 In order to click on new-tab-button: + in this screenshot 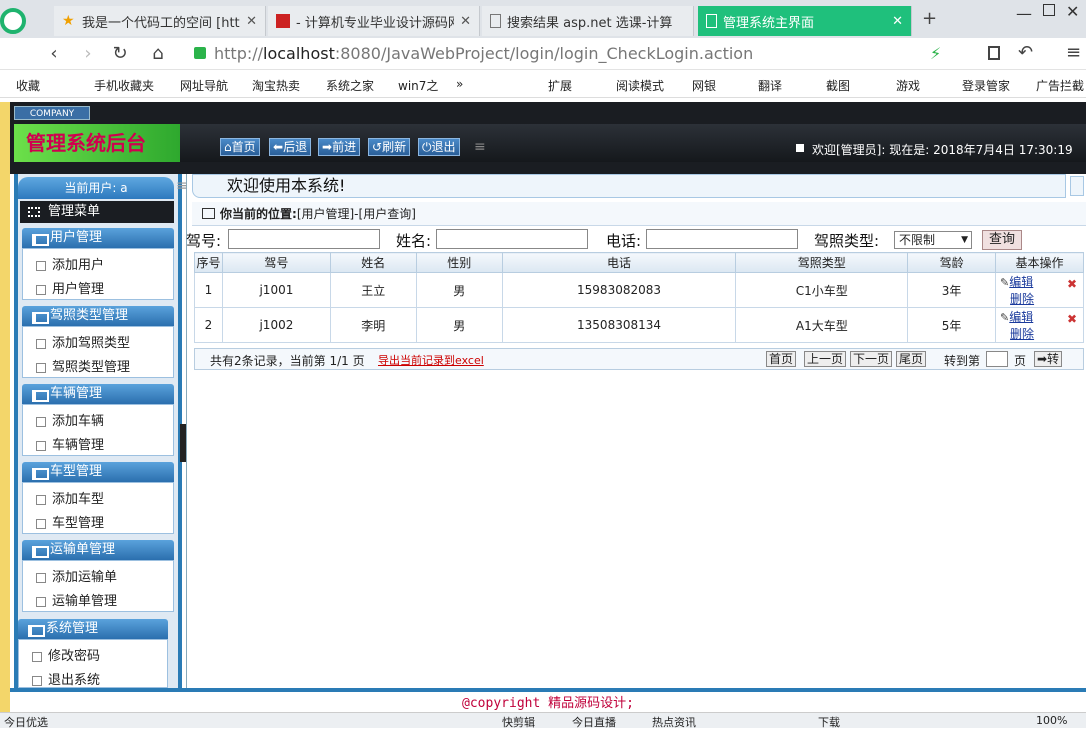, I will do `click(929, 18)`.